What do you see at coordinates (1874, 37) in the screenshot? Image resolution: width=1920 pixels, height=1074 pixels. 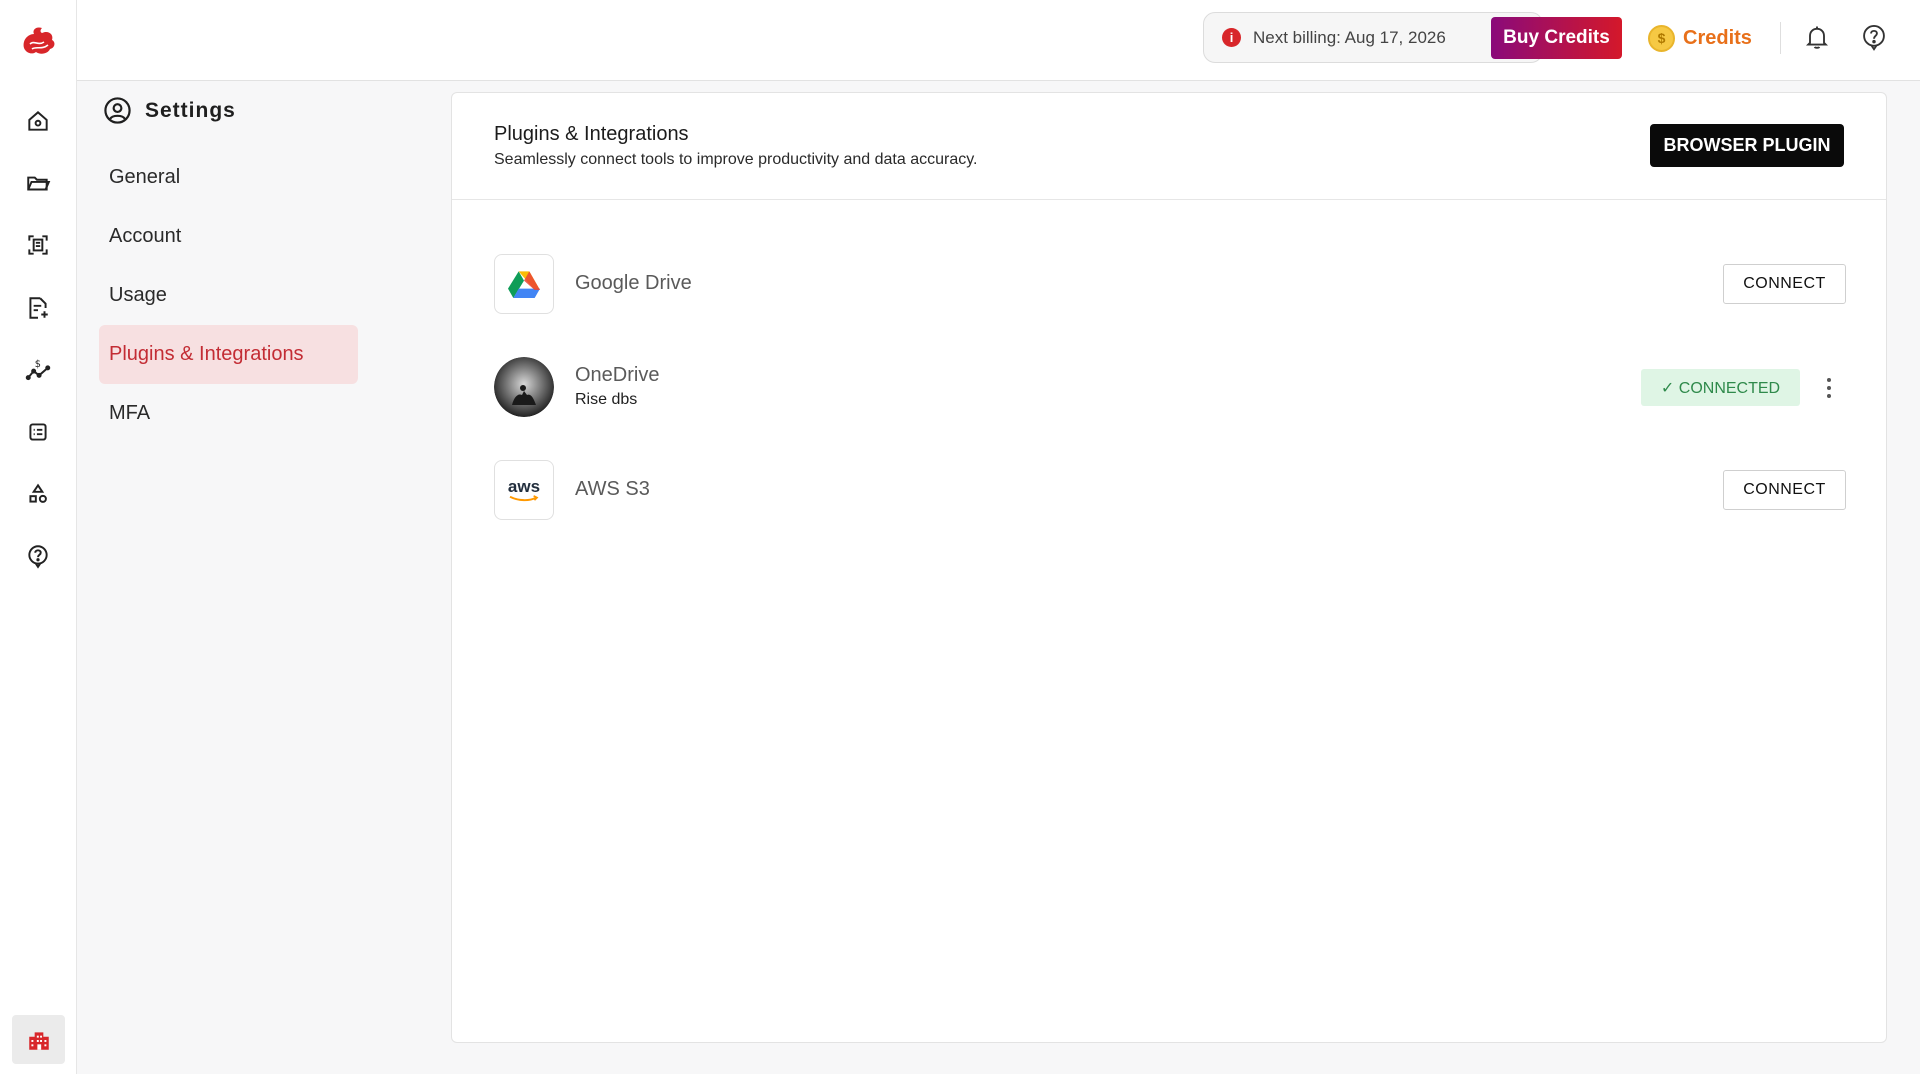 I see `help-icon` at bounding box center [1874, 37].